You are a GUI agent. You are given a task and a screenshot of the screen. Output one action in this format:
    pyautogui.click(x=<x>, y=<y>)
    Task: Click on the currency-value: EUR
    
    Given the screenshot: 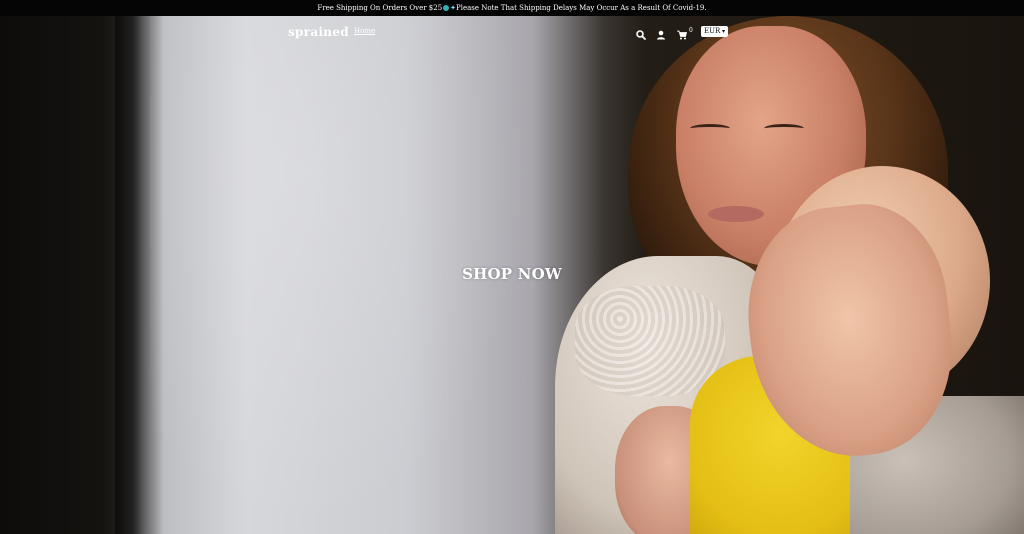 What is the action you would take?
    pyautogui.click(x=712, y=31)
    